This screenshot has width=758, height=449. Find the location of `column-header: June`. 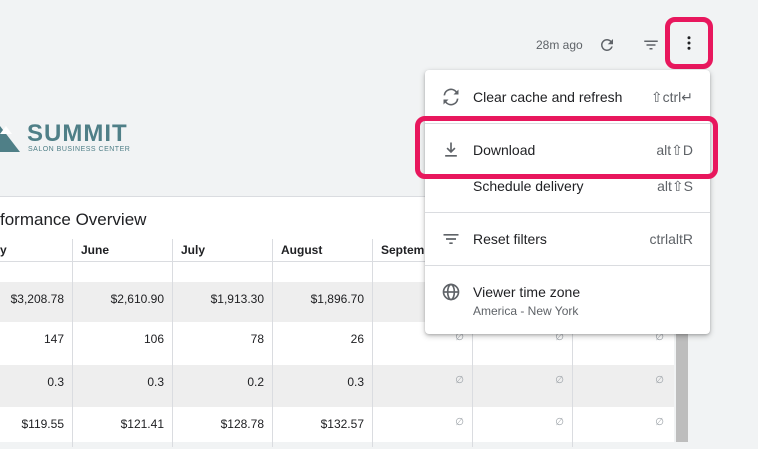

column-header: June is located at coordinates (122, 250).